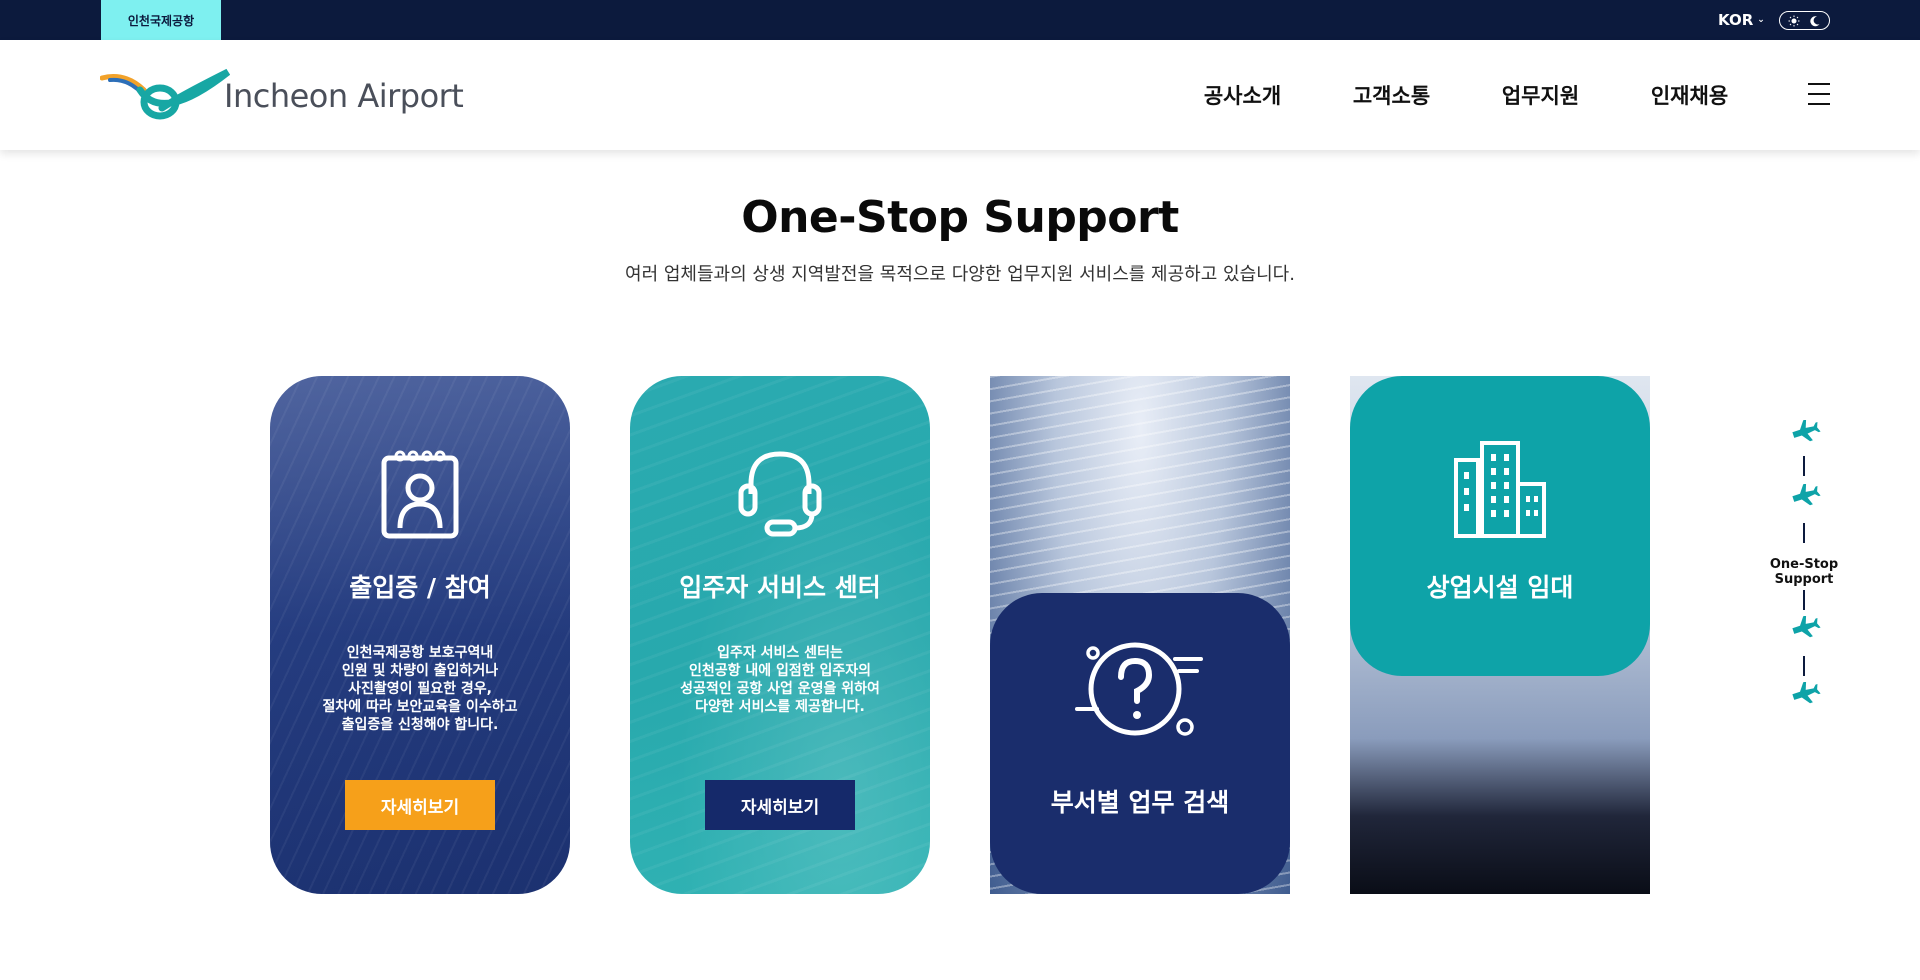 The image size is (1920, 980). I want to click on nav-item-recruitment: 인재채용, so click(1689, 95).